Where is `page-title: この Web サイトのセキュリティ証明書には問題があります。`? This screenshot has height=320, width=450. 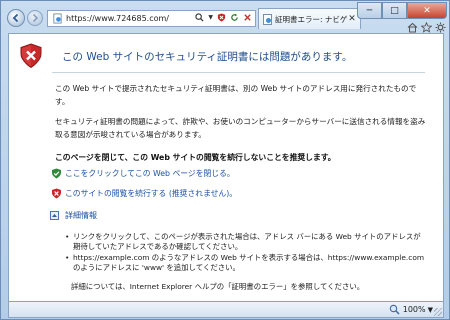
page-title: この Web サイトのセキュリティ証明書には問題があります。 is located at coordinates (207, 57).